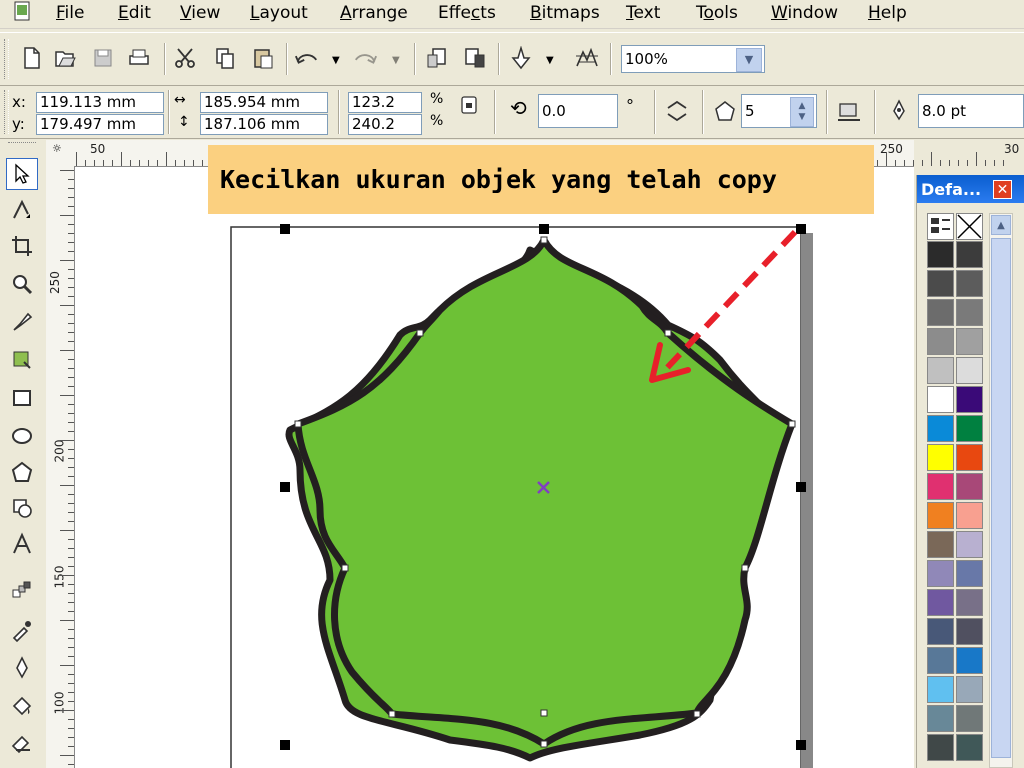  Describe the element at coordinates (971, 111) in the screenshot. I see `outline-width-select: 8.0 pt` at that location.